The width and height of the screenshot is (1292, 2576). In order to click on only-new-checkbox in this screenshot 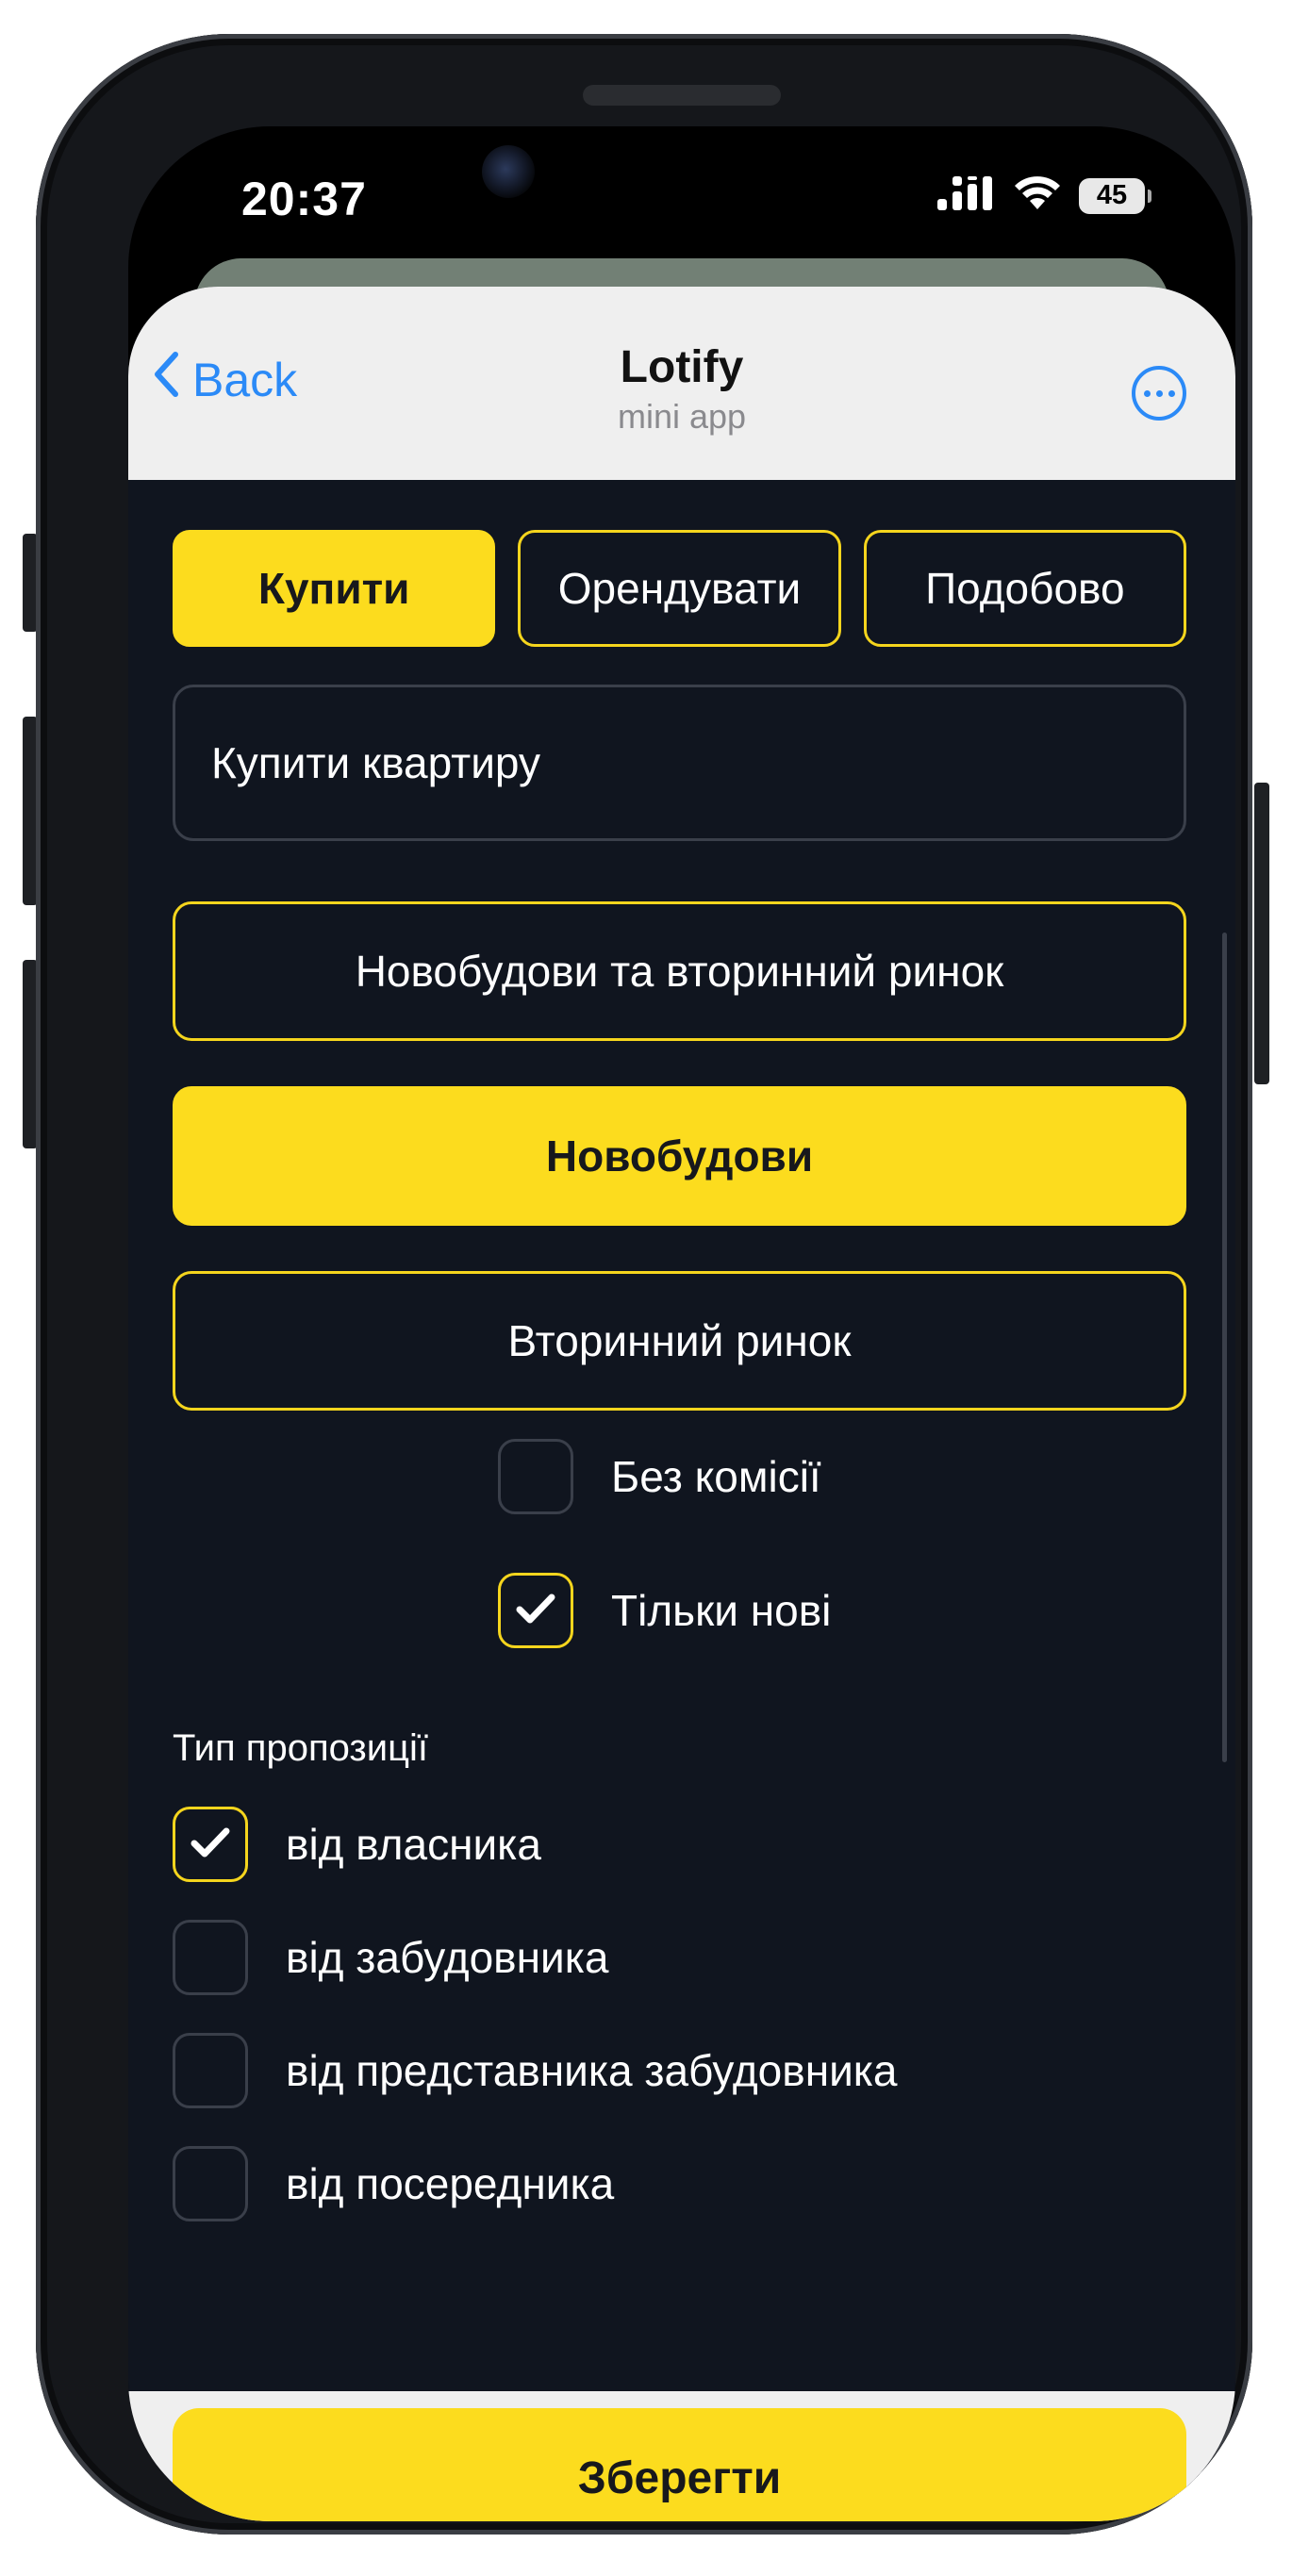, I will do `click(535, 1610)`.